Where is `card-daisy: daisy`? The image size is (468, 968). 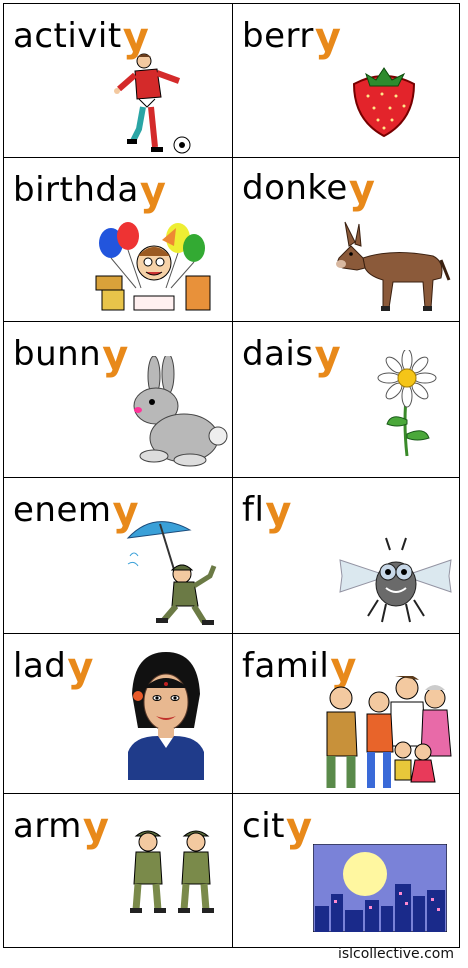 card-daisy: daisy is located at coordinates (346, 400).